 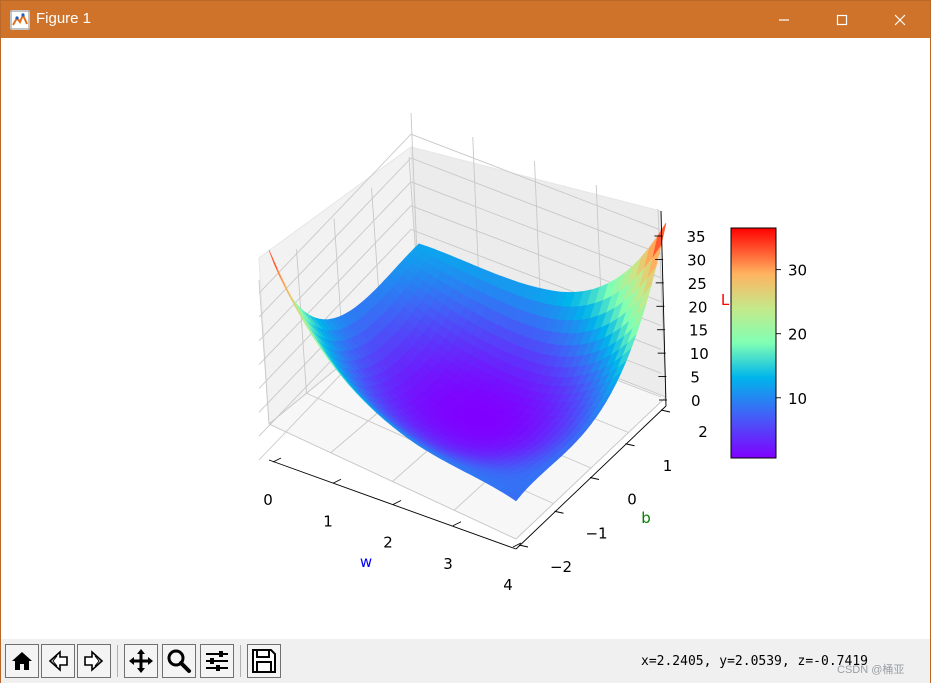 I want to click on z-tick-label: 25, so click(x=697, y=284).